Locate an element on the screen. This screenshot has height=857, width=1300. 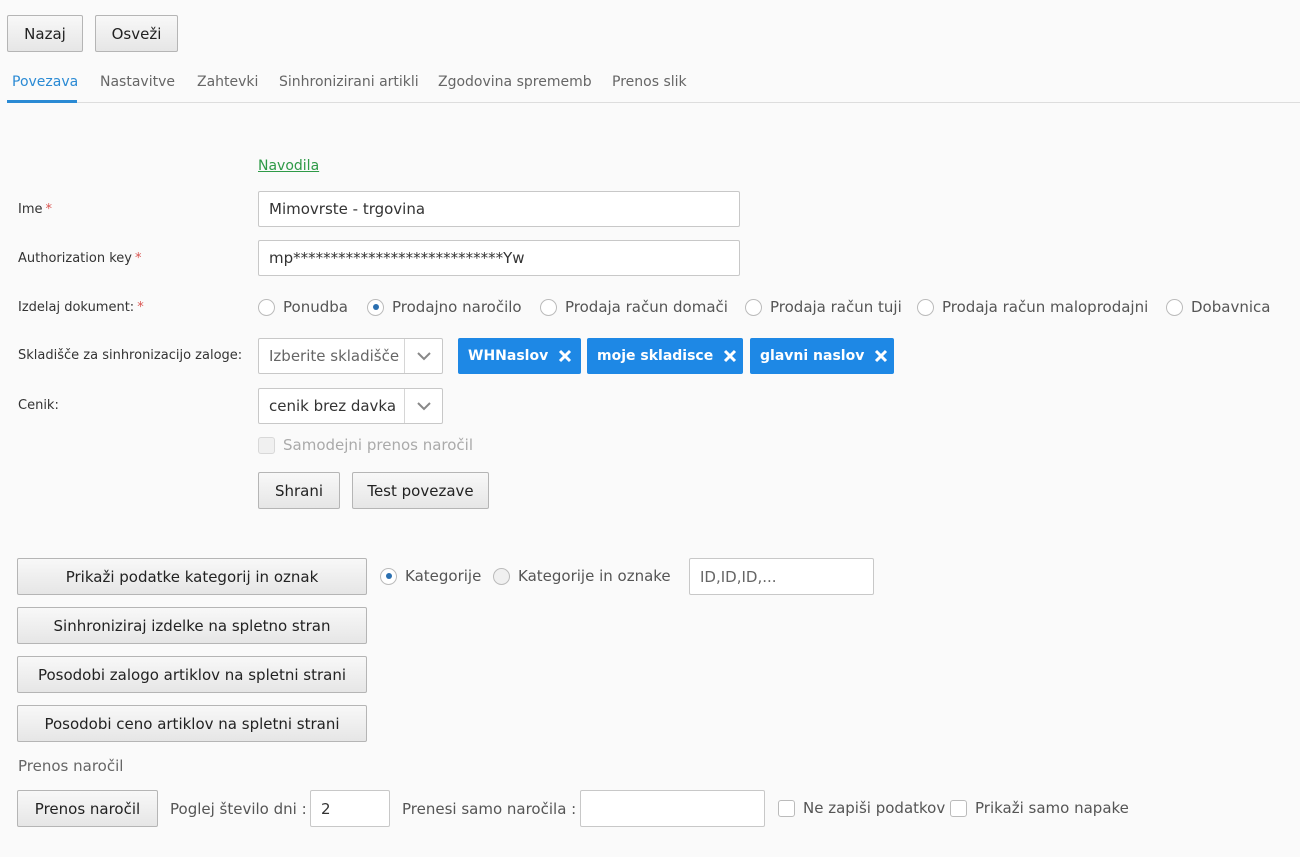
no-write-checkbox: Ne zapiši podatkov is located at coordinates (861, 808).